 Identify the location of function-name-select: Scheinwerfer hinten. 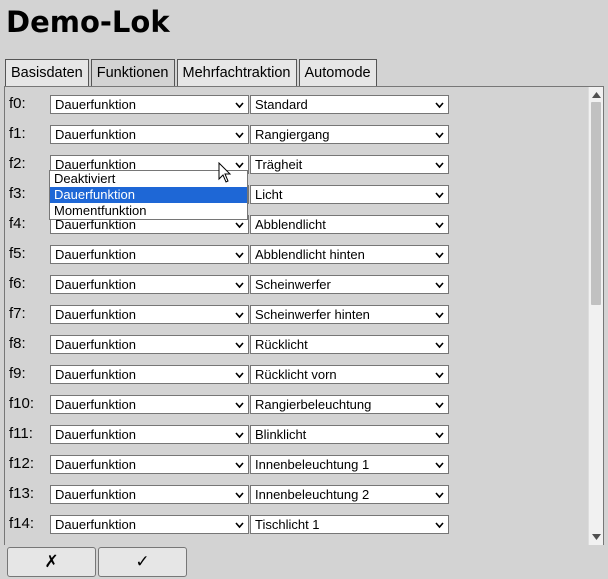
(349, 314).